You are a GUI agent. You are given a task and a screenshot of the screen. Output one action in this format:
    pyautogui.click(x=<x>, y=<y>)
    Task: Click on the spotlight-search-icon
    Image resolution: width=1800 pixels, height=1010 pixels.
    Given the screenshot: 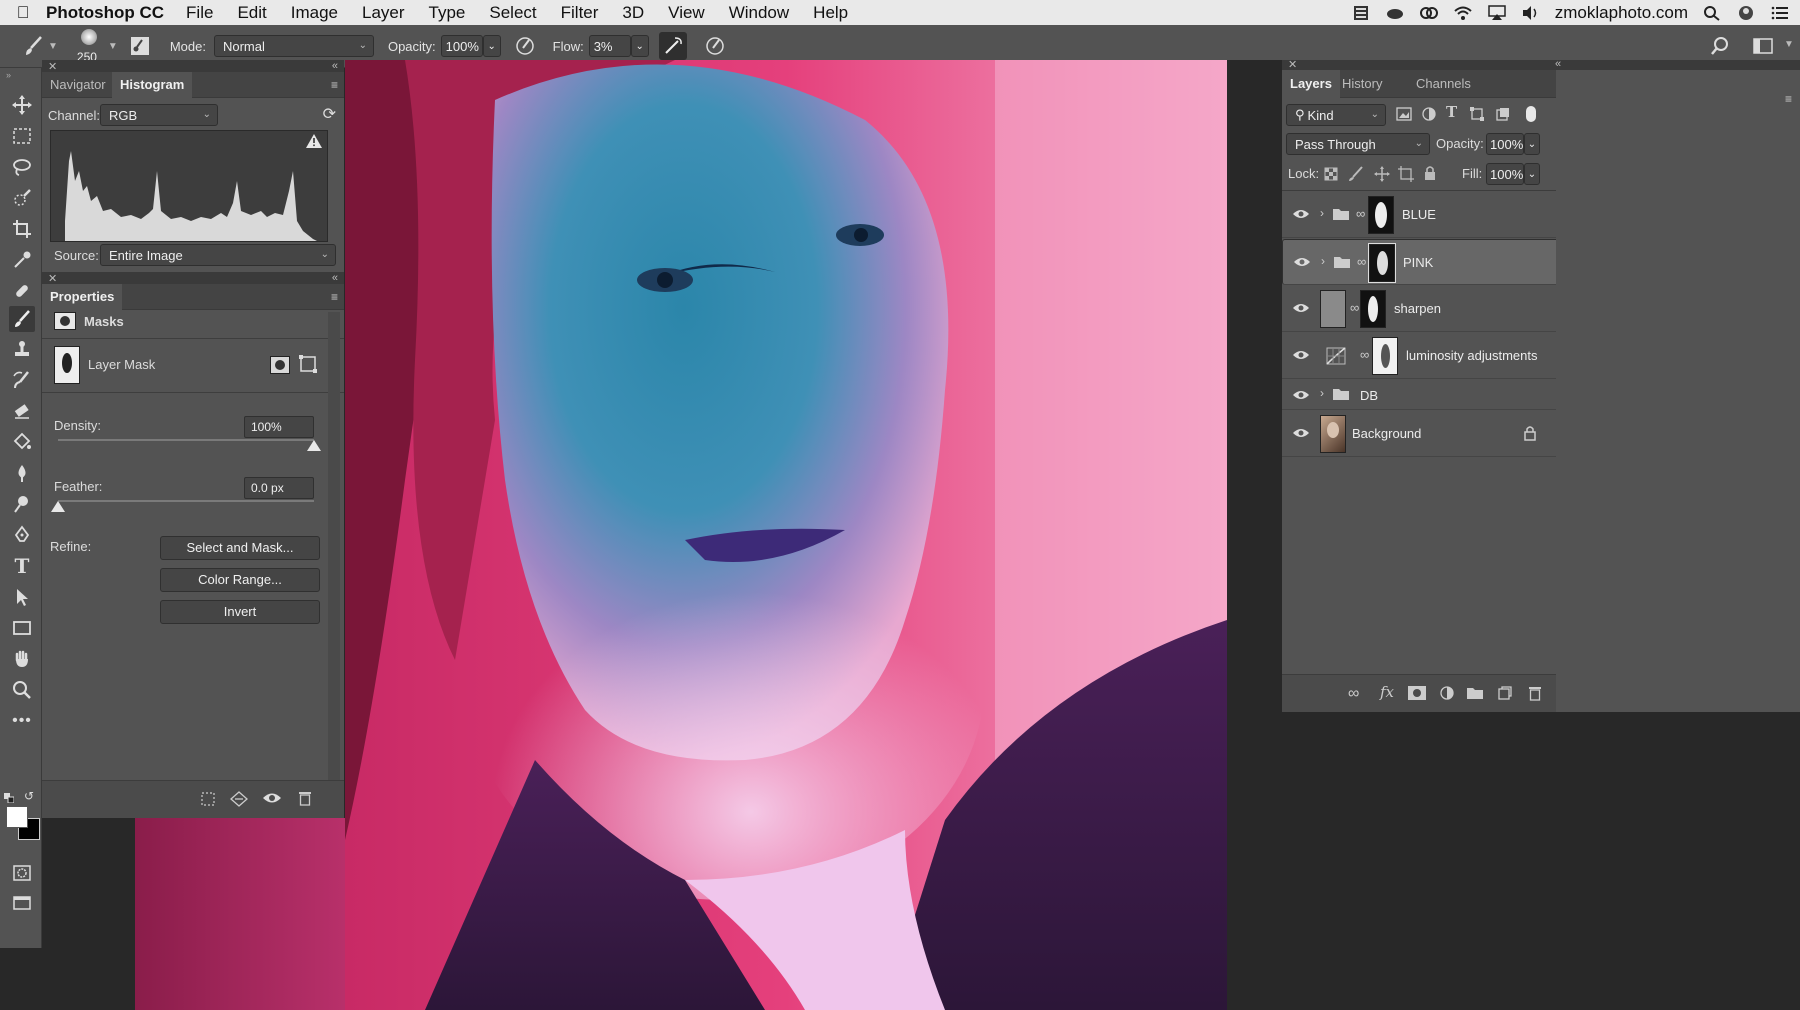 What is the action you would take?
    pyautogui.click(x=1712, y=13)
    